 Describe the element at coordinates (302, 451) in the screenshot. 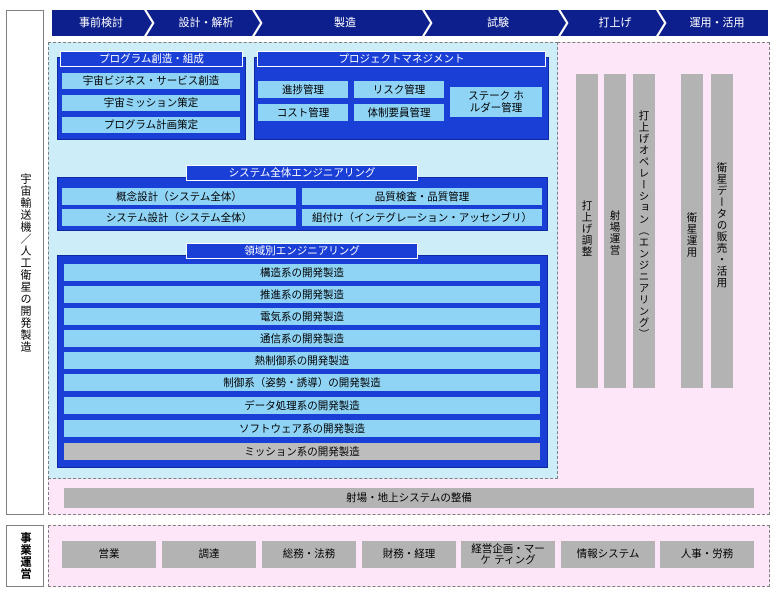

I see `domain-item-mission: ミッション系の開発製造` at that location.